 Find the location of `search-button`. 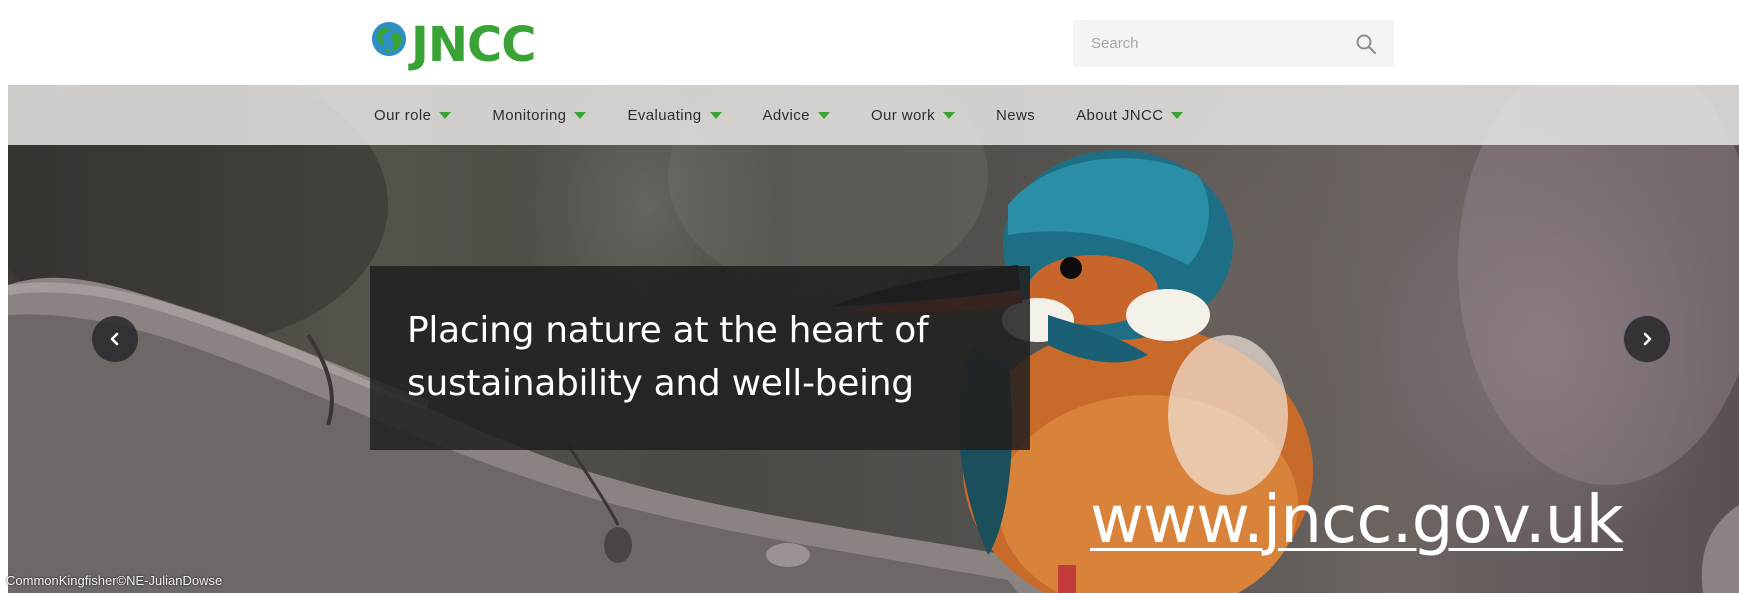

search-button is located at coordinates (1366, 43).